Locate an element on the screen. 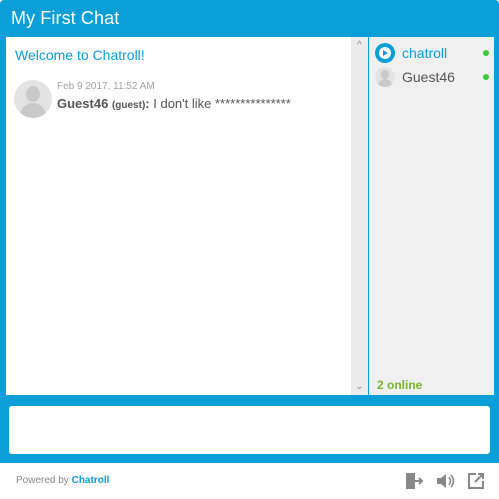  speaker-icon is located at coordinates (446, 481).